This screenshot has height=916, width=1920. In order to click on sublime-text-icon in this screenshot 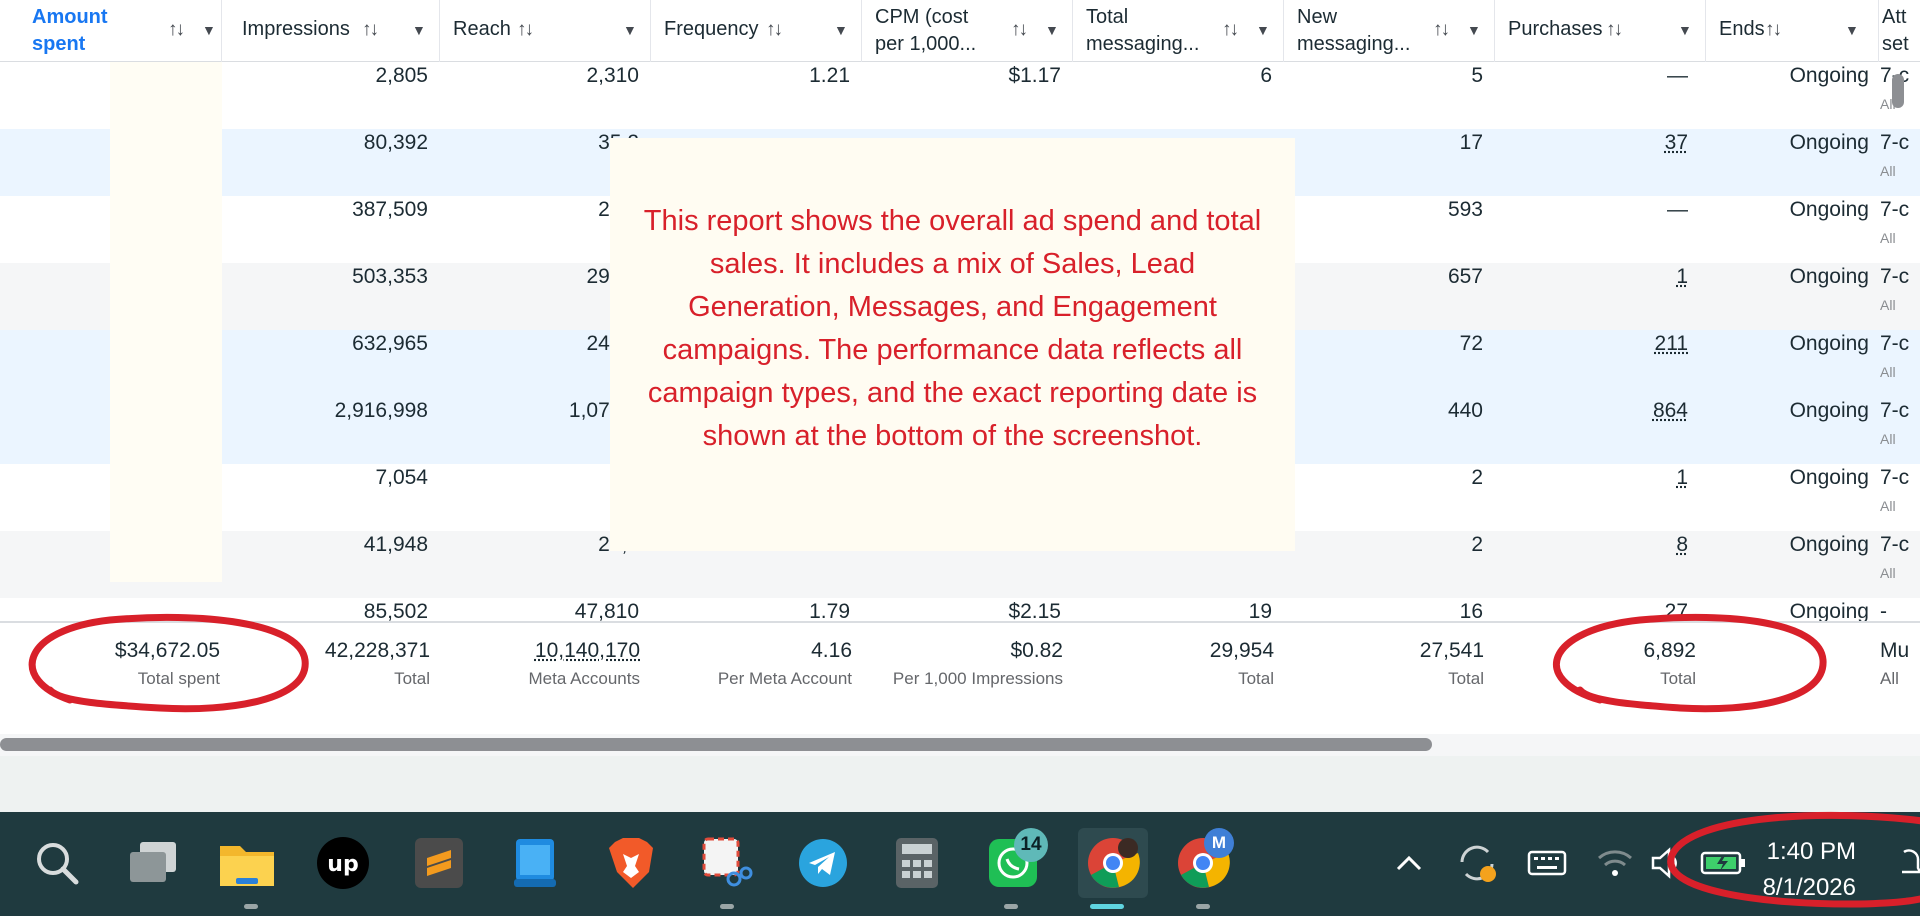, I will do `click(439, 863)`.